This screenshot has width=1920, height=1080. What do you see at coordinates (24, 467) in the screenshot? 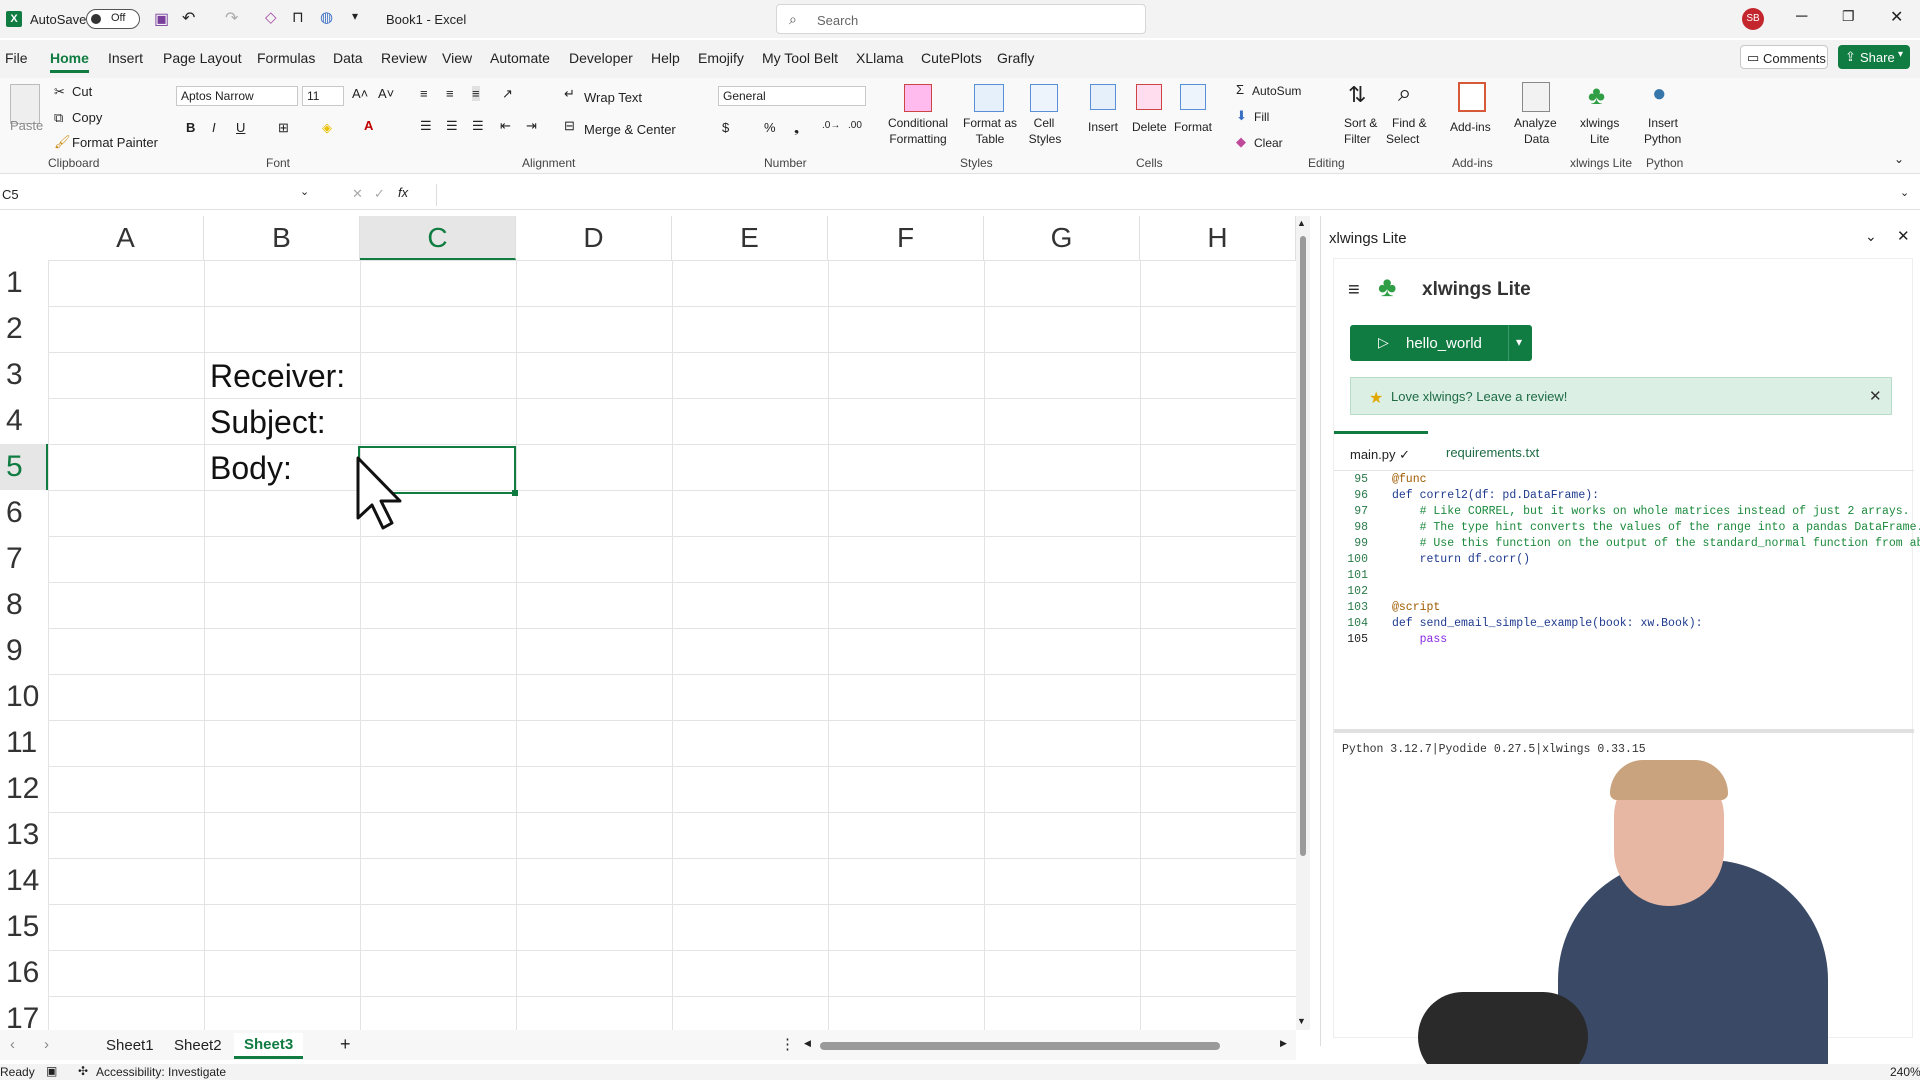
I see `row-header-5: 5` at bounding box center [24, 467].